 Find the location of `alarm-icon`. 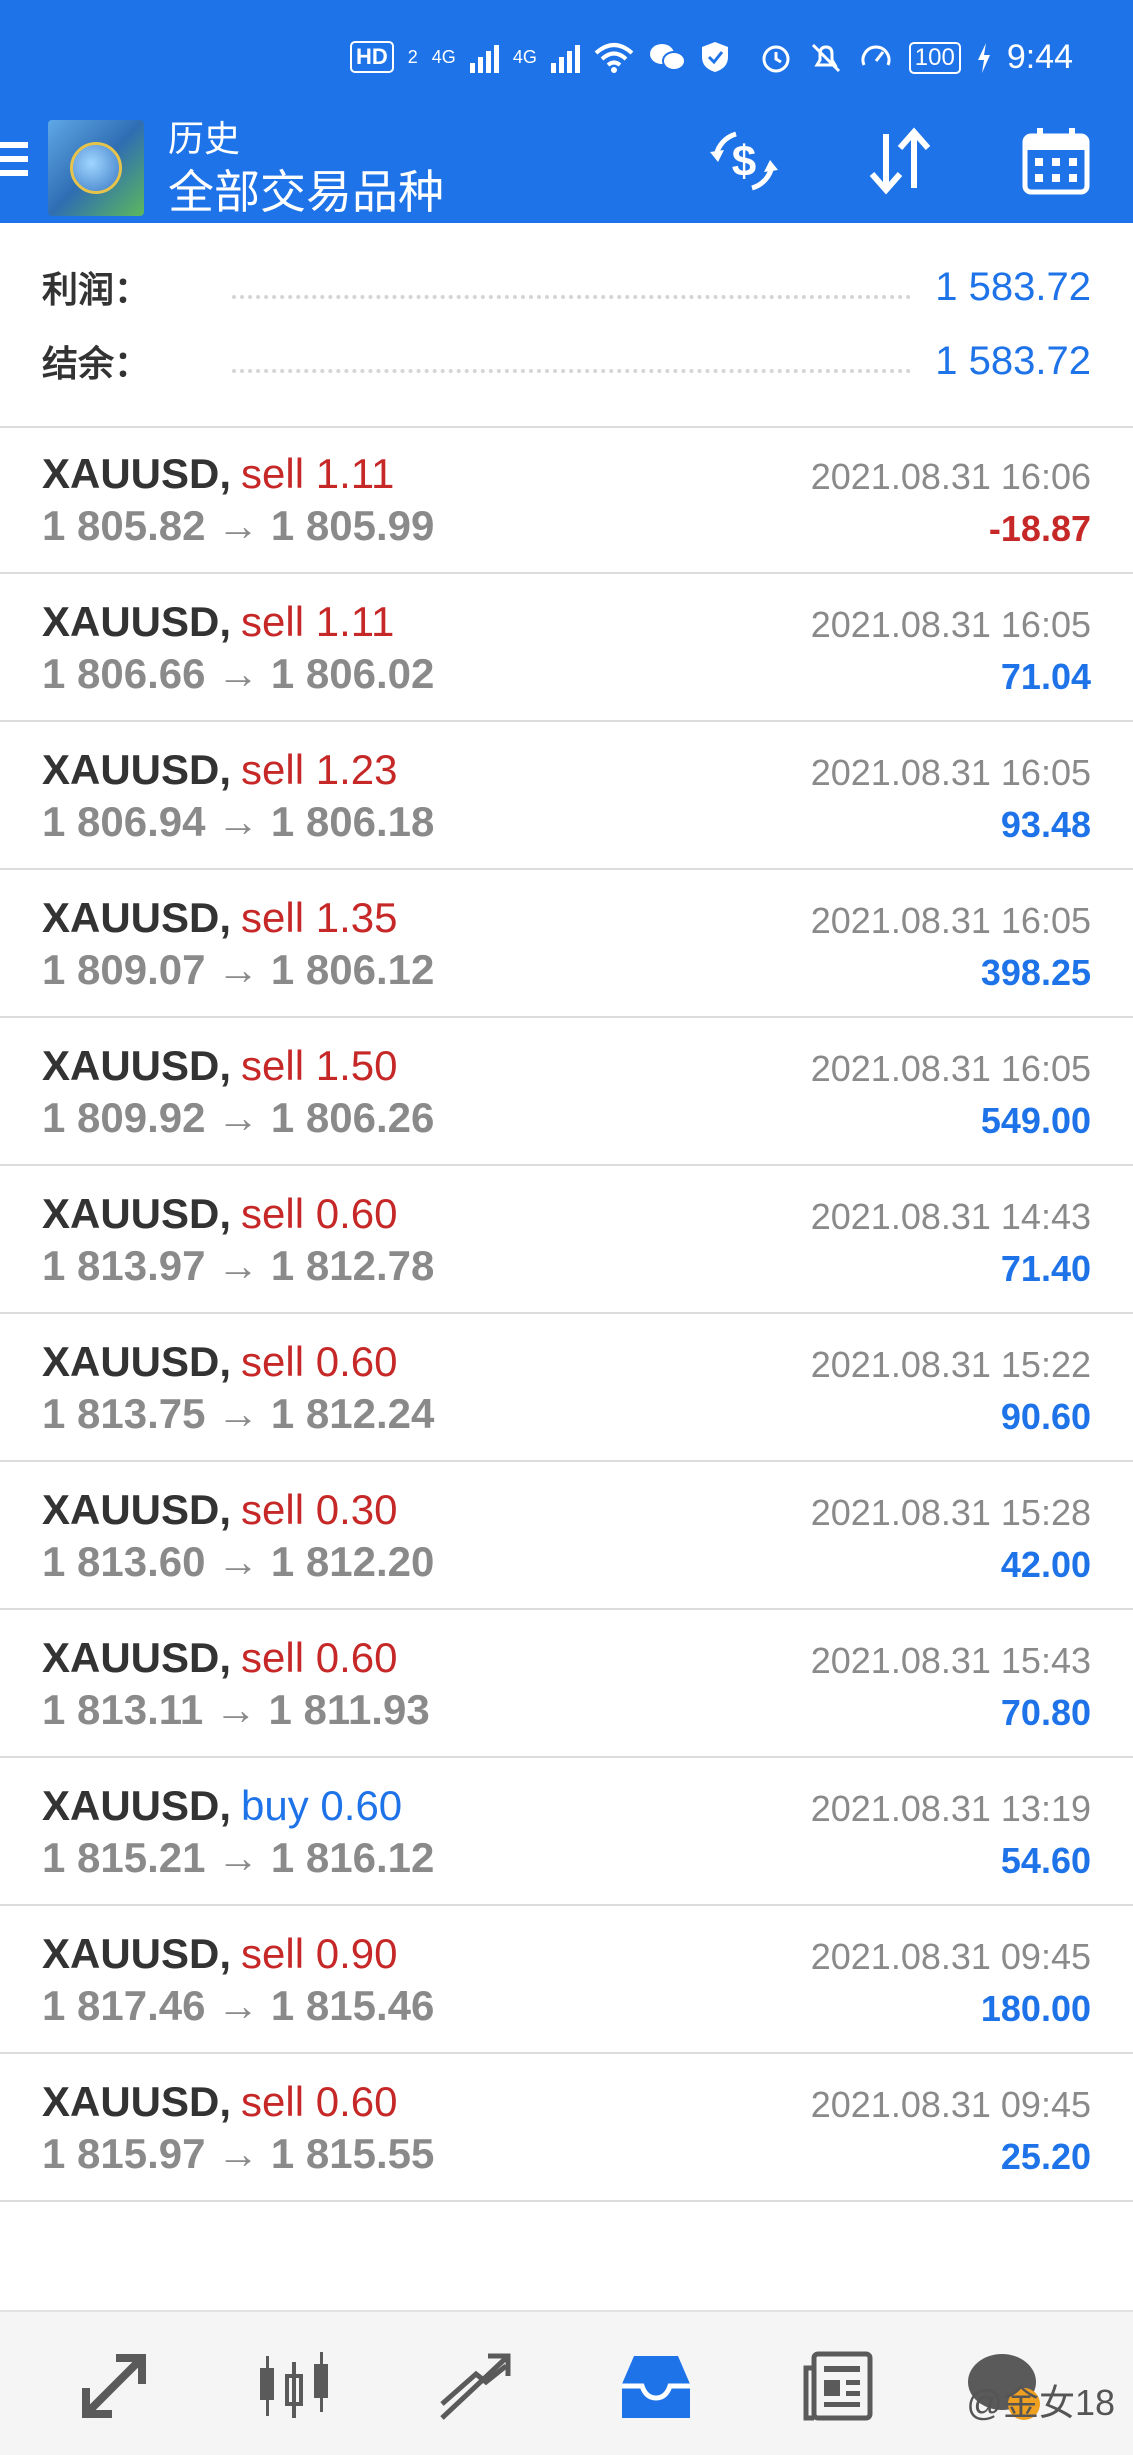

alarm-icon is located at coordinates (776, 58).